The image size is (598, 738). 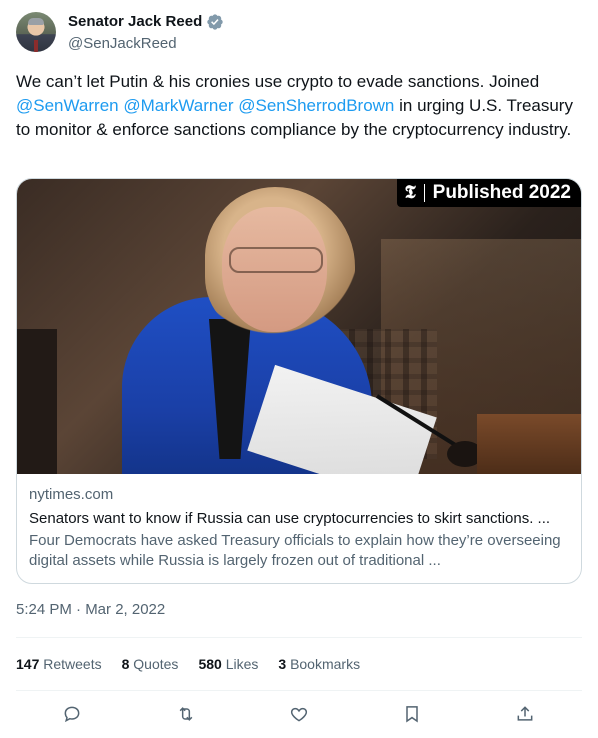 I want to click on glasses-shape, so click(x=276, y=260).